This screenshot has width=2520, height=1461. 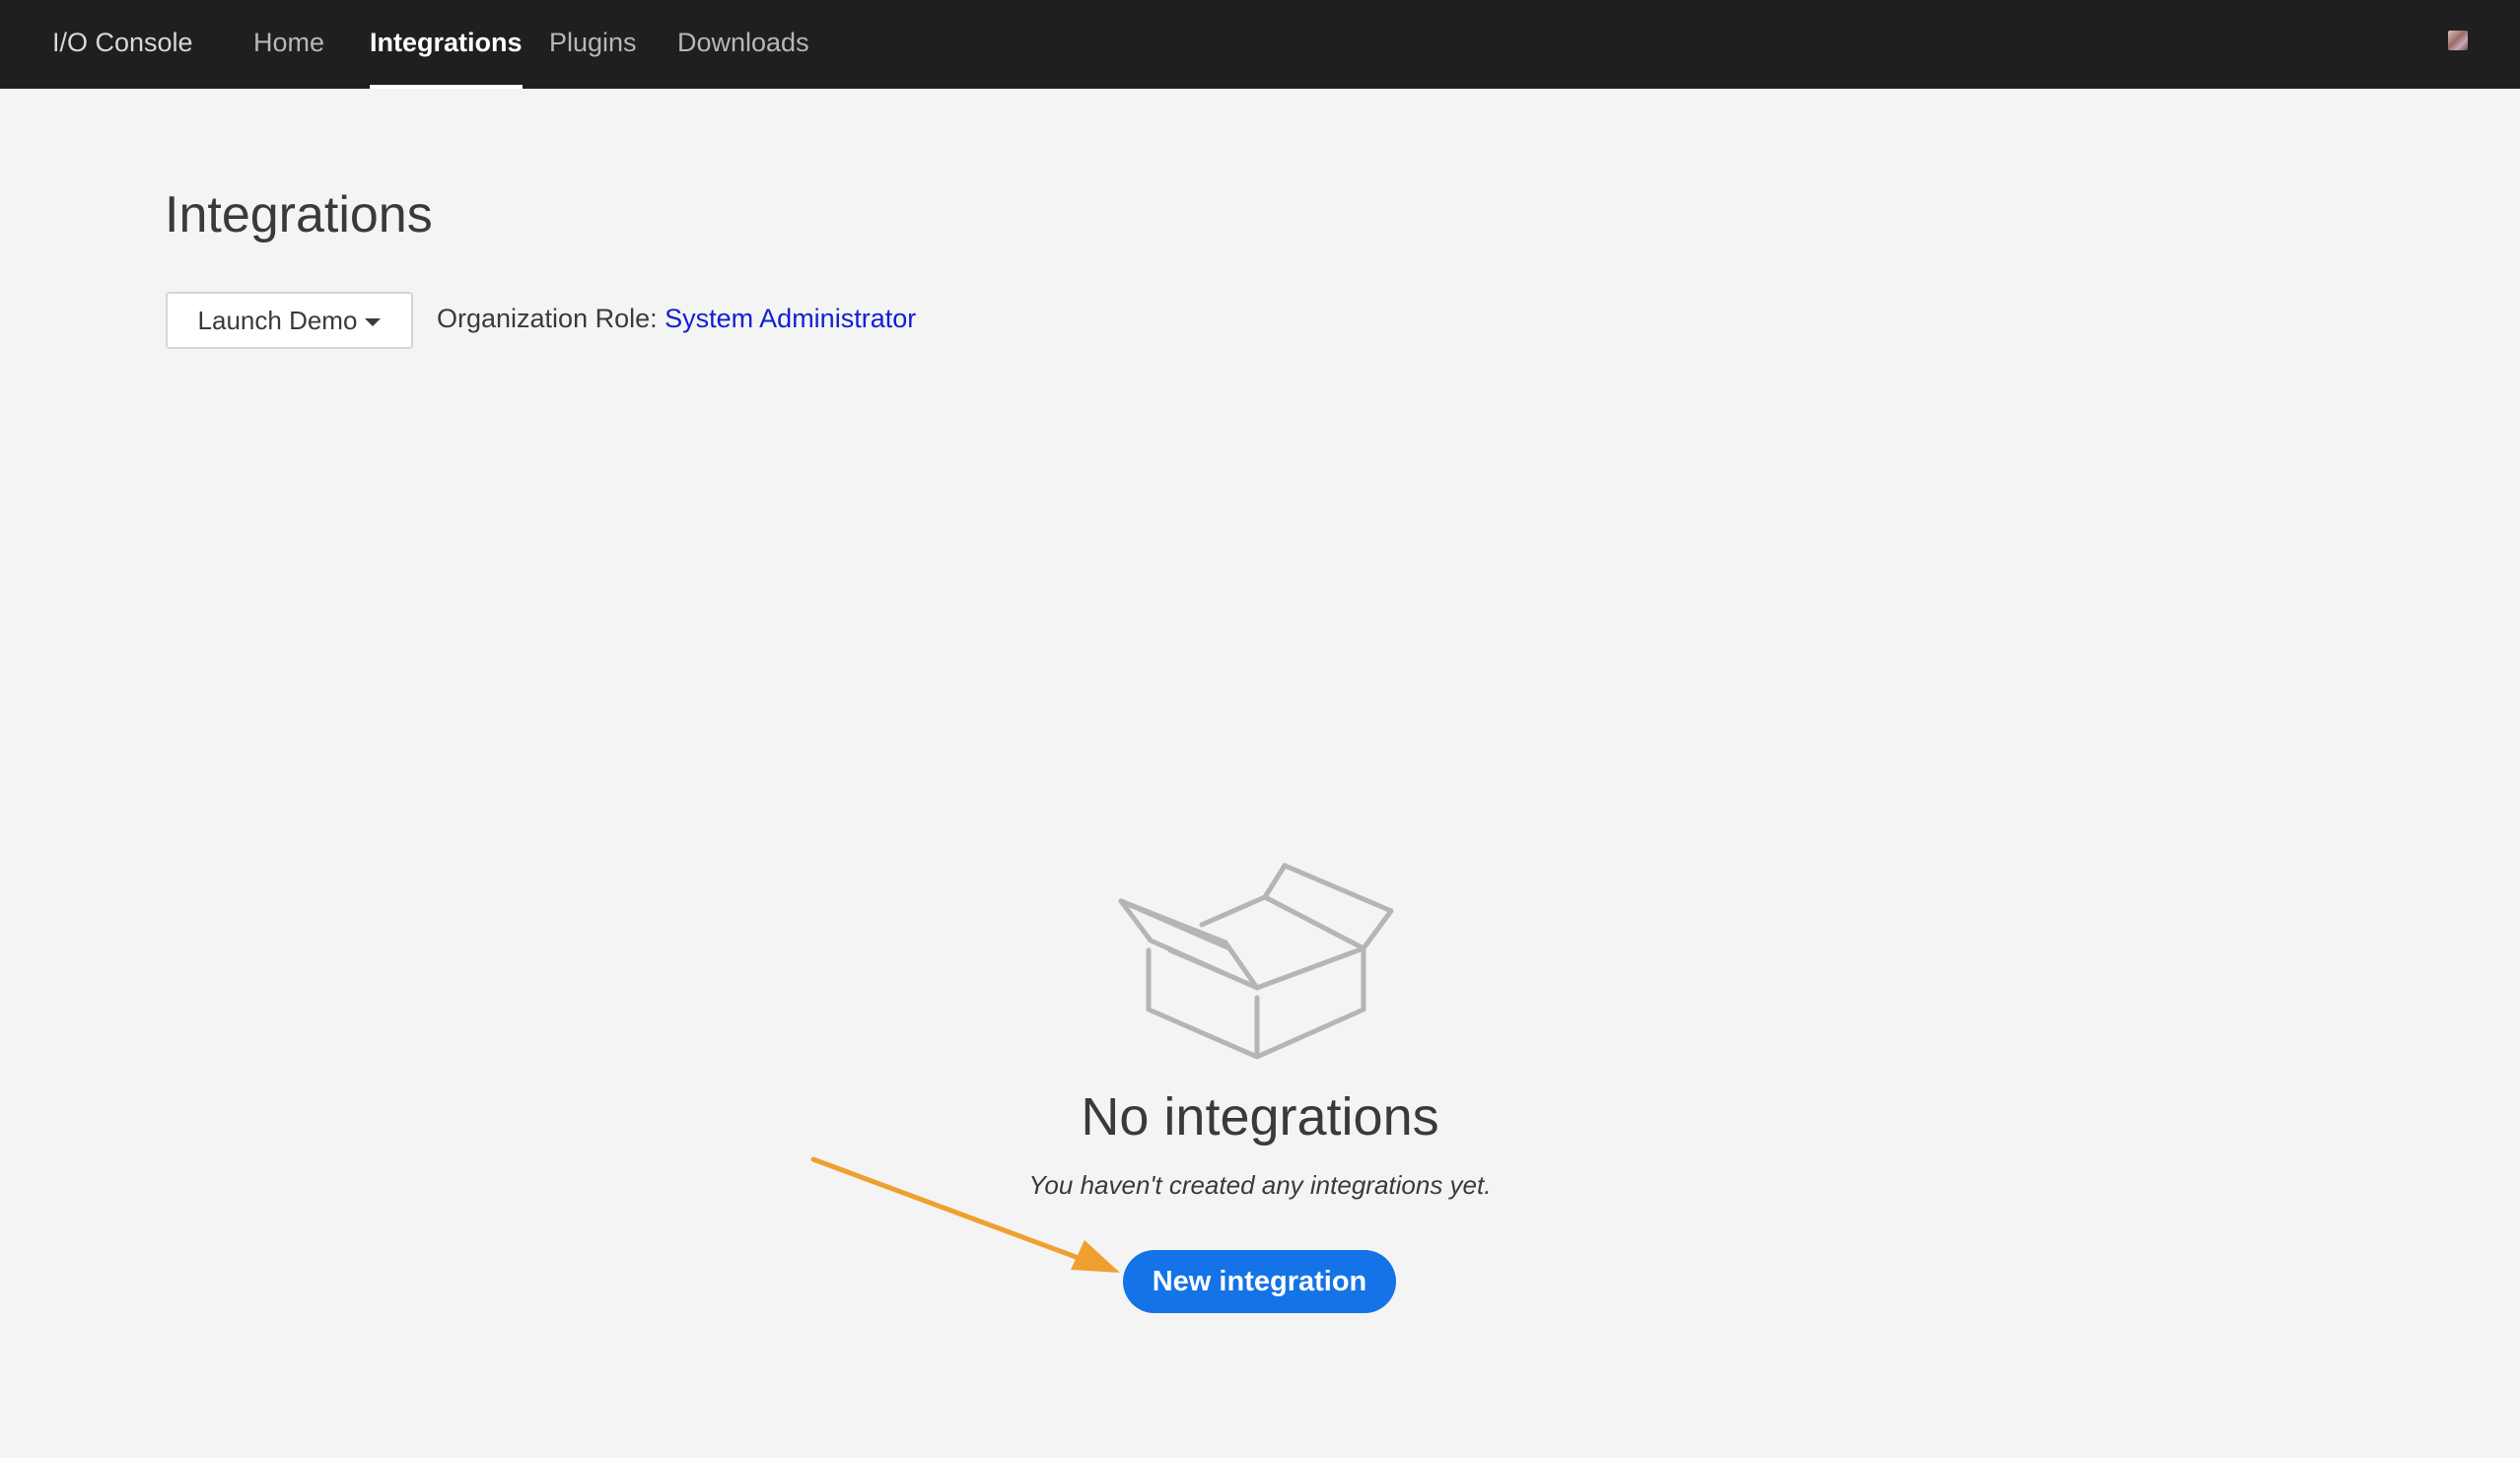 What do you see at coordinates (790, 318) in the screenshot?
I see `organization-role-link: System Administrator` at bounding box center [790, 318].